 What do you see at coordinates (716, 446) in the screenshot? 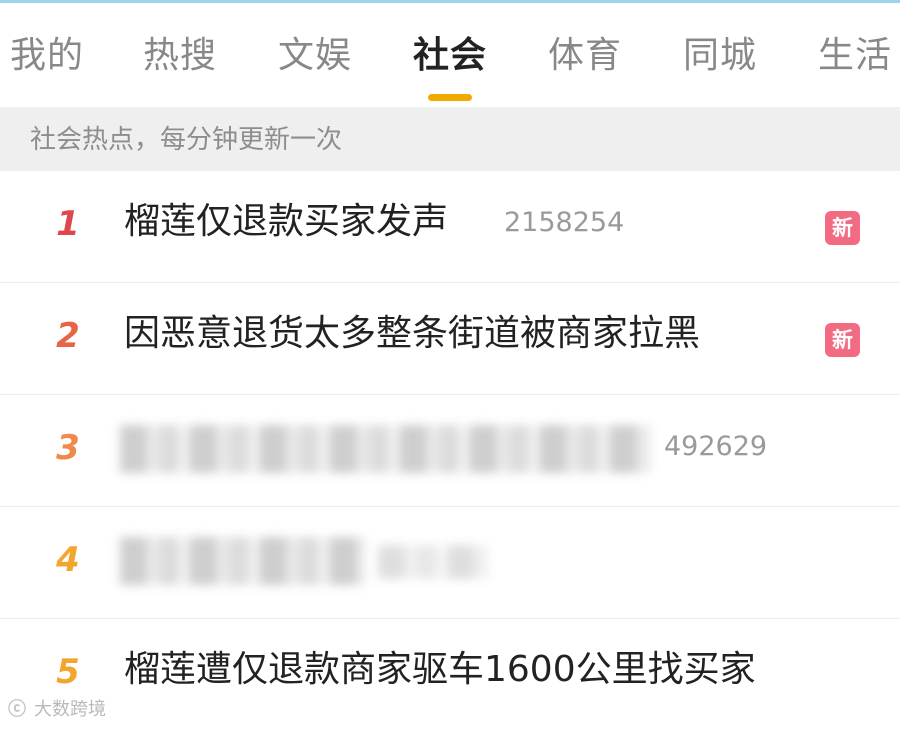
I see `heat-count: 492629` at bounding box center [716, 446].